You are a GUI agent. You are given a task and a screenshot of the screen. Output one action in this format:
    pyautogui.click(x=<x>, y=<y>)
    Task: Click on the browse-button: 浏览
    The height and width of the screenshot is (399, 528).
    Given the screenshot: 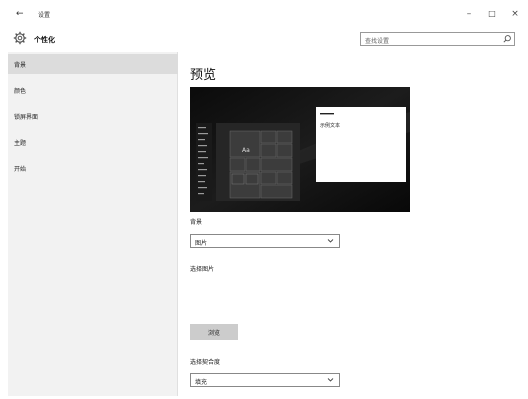 What is the action you would take?
    pyautogui.click(x=214, y=332)
    